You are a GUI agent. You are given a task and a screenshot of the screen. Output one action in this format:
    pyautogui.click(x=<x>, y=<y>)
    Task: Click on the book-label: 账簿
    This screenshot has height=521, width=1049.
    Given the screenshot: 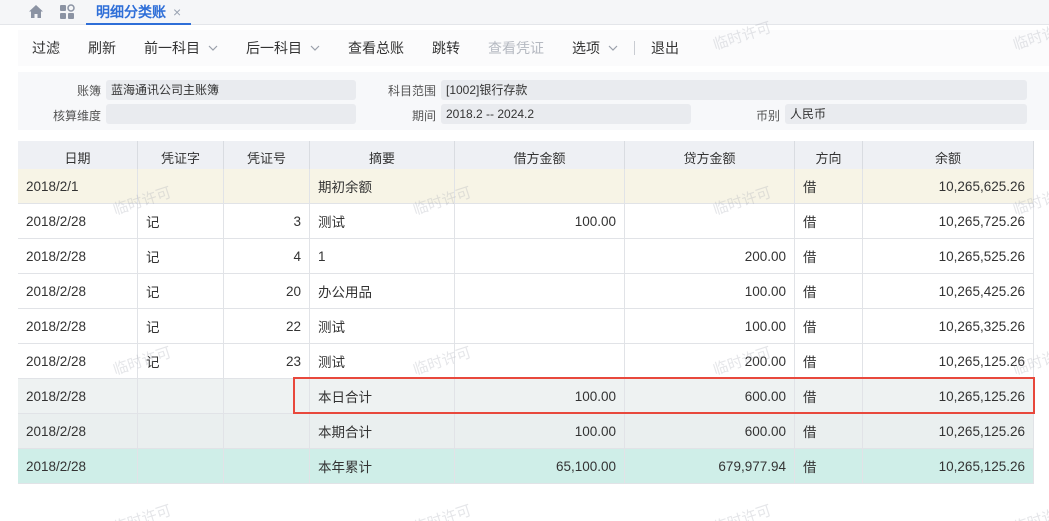 What is the action you would take?
    pyautogui.click(x=88, y=91)
    